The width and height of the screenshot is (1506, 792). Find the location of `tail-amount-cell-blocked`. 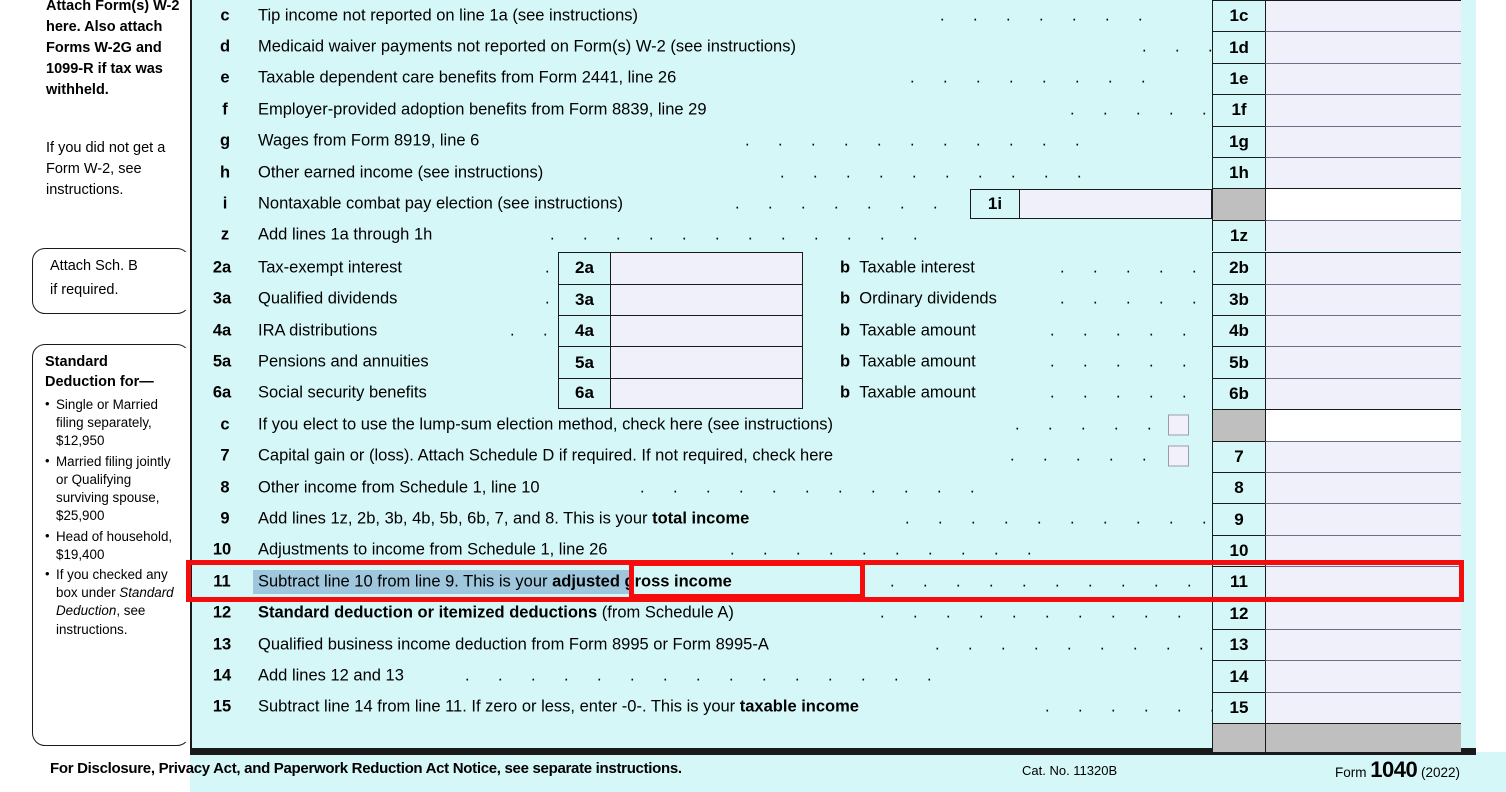

tail-amount-cell-blocked is located at coordinates (1363, 739).